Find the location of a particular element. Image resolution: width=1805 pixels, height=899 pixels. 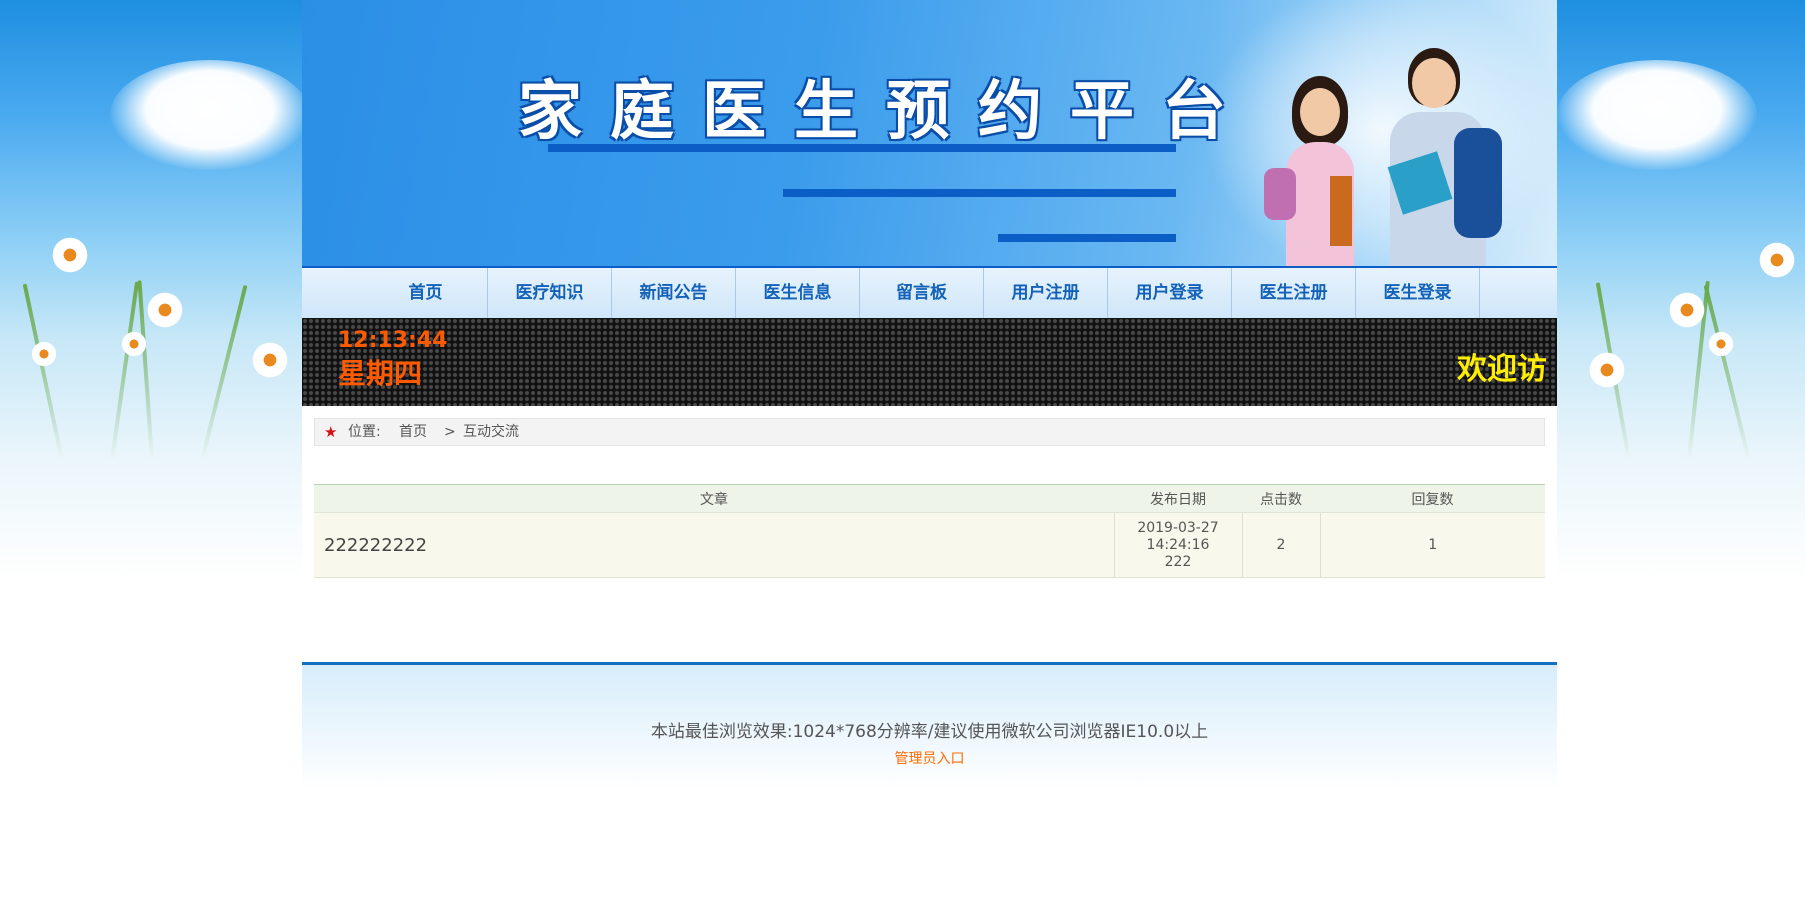

table-row: 222222222 2019-03-27 14:24:16 222 2 1 is located at coordinates (929, 545).